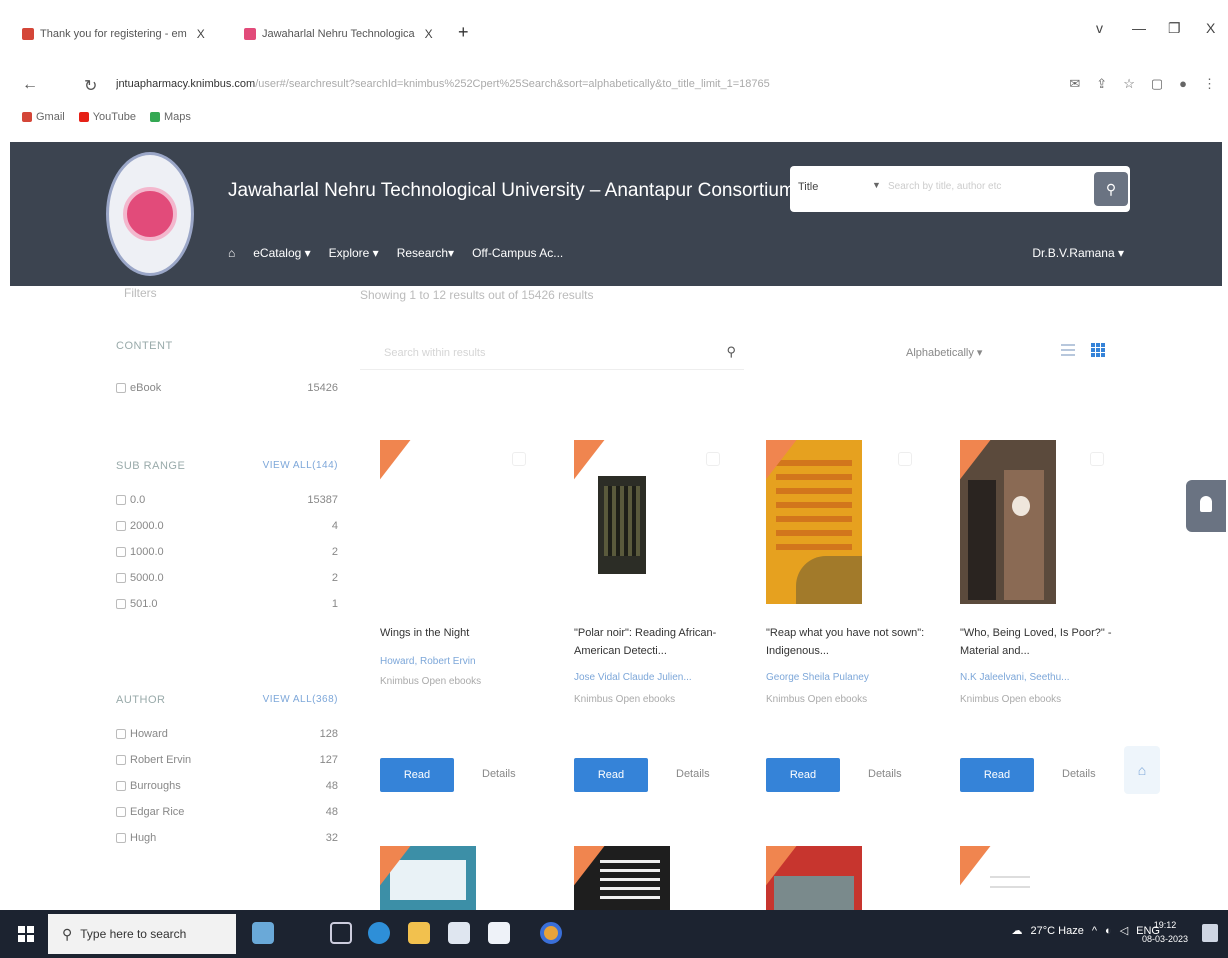 This screenshot has width=1228, height=958. Describe the element at coordinates (26, 934) in the screenshot. I see `windows-start-icon` at that location.